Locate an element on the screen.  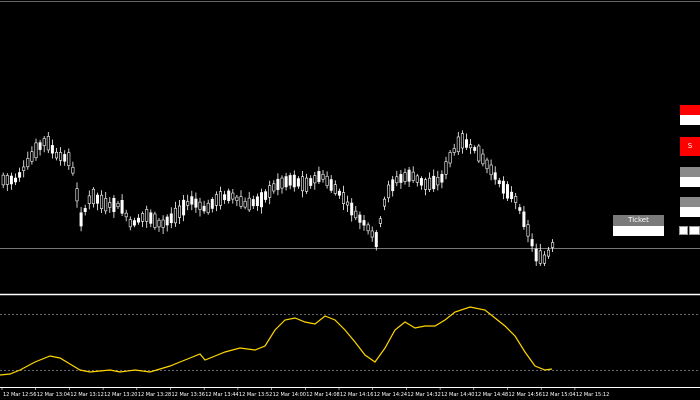
sl-field is located at coordinates (690, 212).